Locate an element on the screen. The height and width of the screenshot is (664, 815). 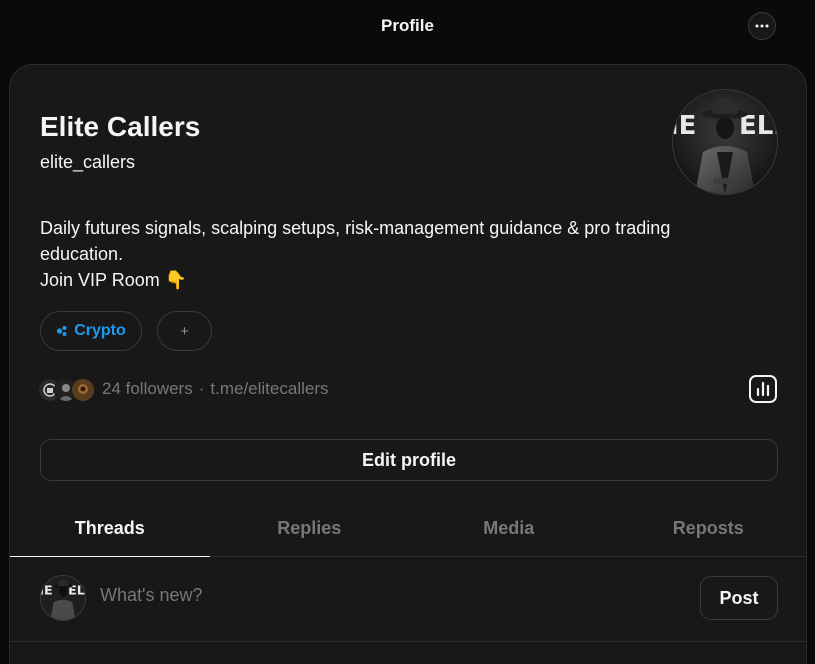
tab-threads: Threads is located at coordinates (110, 529).